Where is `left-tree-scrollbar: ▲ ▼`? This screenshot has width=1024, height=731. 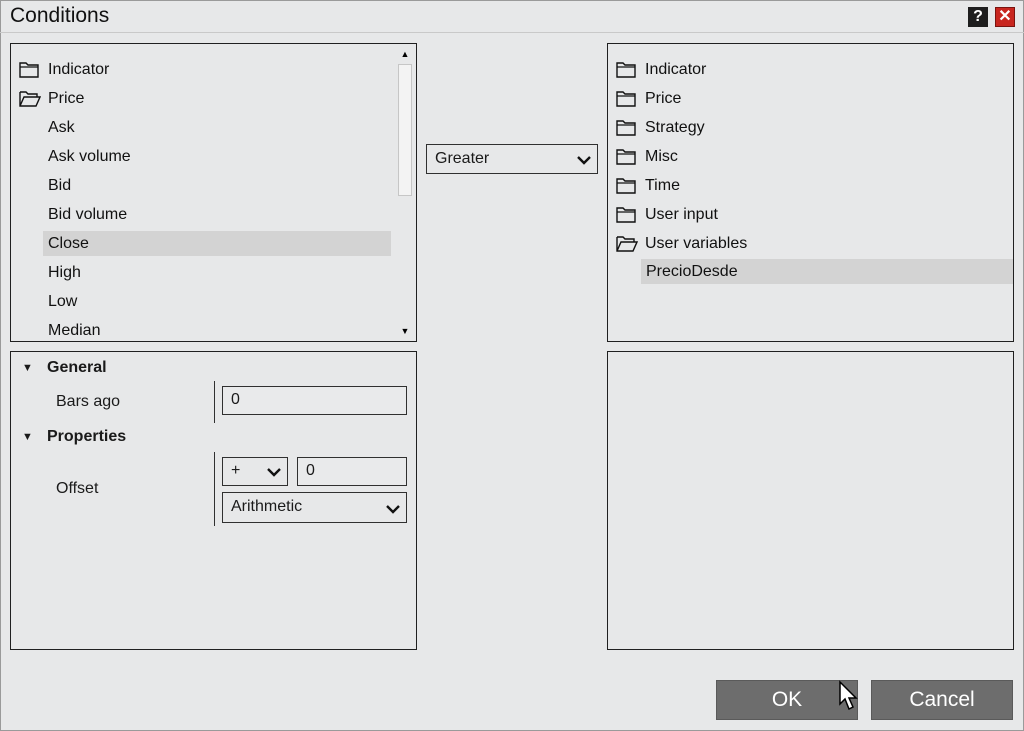 left-tree-scrollbar: ▲ ▼ is located at coordinates (405, 192).